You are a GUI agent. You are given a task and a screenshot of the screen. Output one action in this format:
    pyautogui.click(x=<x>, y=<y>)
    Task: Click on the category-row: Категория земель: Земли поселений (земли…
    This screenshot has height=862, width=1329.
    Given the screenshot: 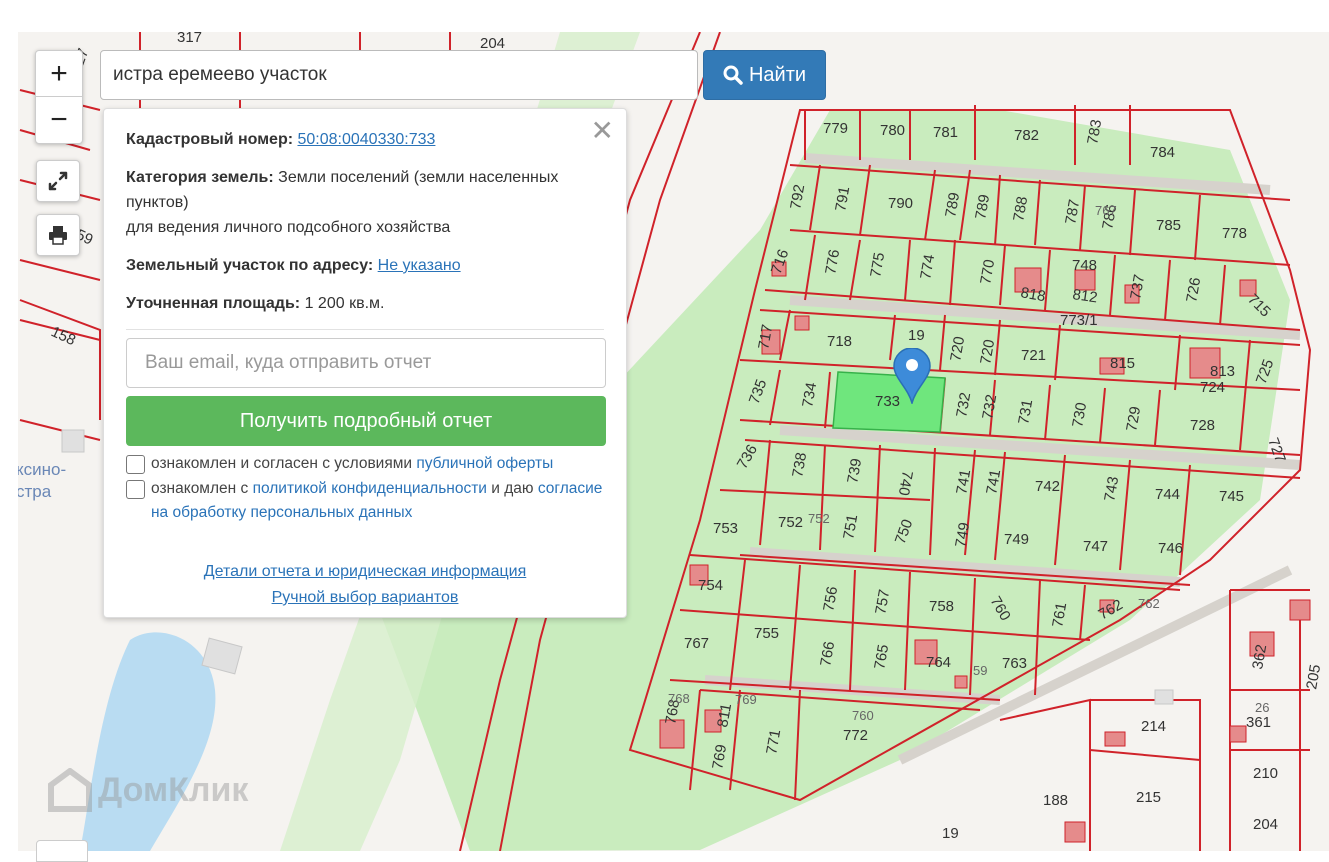 What is the action you would take?
    pyautogui.click(x=365, y=202)
    